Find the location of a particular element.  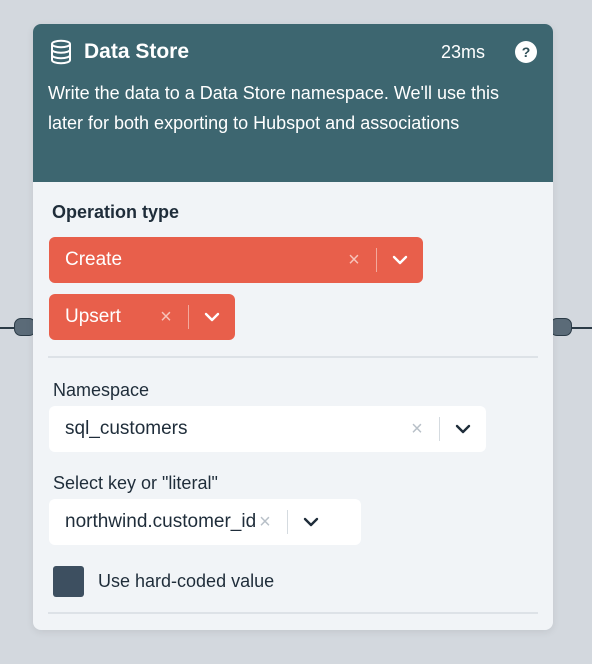

namespace-label: Namespace is located at coordinates (101, 390).